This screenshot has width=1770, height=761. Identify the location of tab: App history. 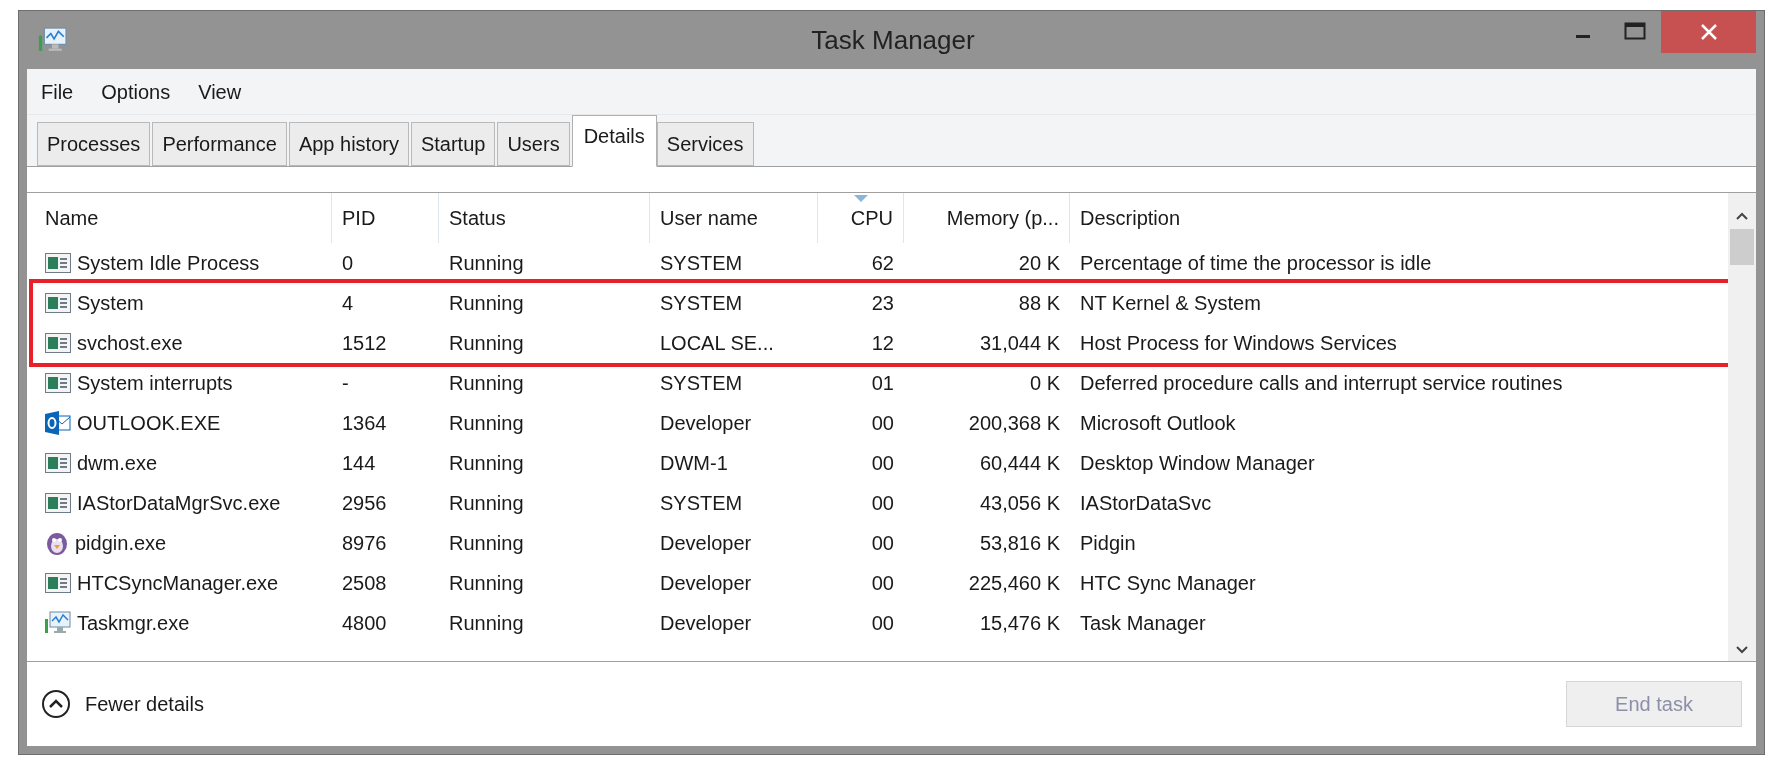
(348, 144).